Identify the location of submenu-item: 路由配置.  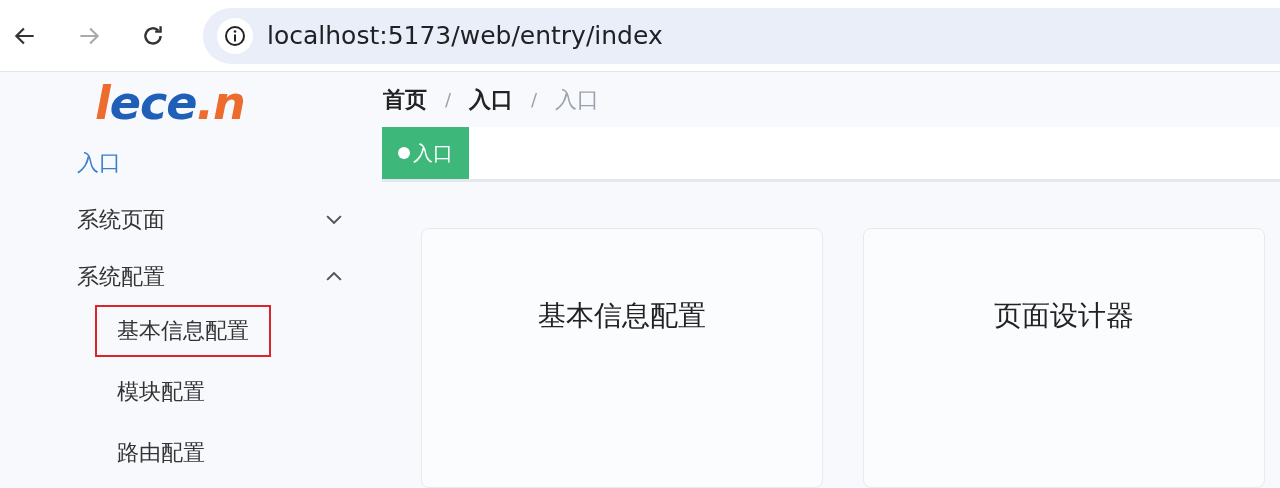
(161, 453).